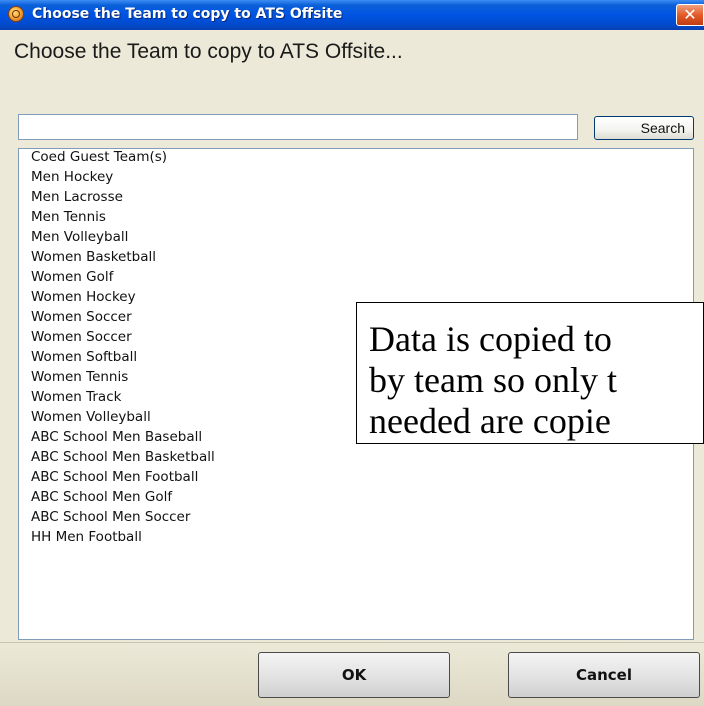 Image resolution: width=704 pixels, height=706 pixels. Describe the element at coordinates (84, 357) in the screenshot. I see `team-list-item: Women Softball` at that location.